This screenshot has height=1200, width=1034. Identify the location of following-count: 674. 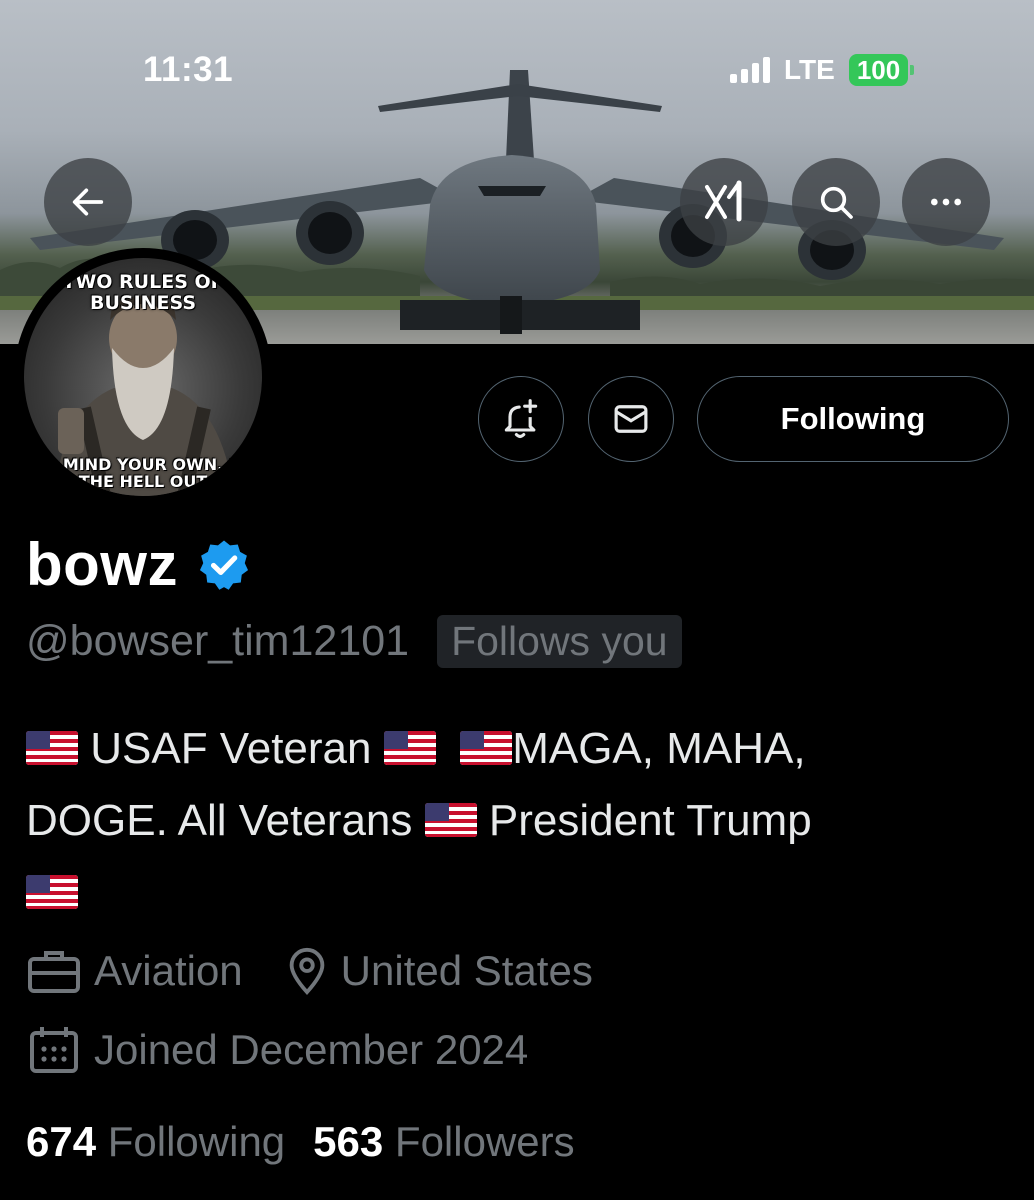
(61, 1141).